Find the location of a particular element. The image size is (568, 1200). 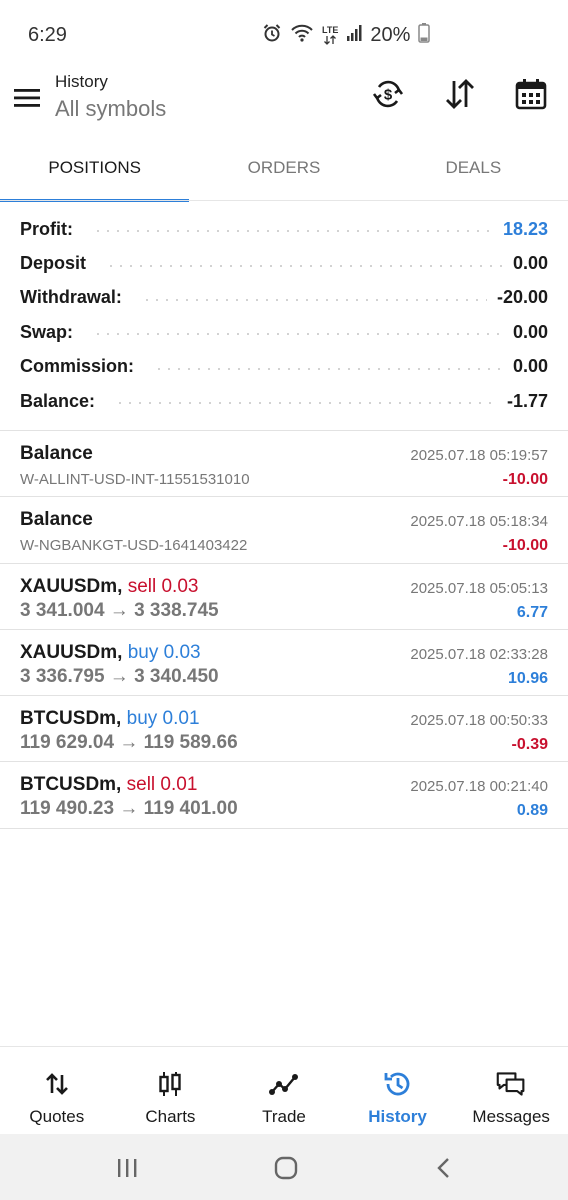

profit-value: 18.23 is located at coordinates (525, 228).